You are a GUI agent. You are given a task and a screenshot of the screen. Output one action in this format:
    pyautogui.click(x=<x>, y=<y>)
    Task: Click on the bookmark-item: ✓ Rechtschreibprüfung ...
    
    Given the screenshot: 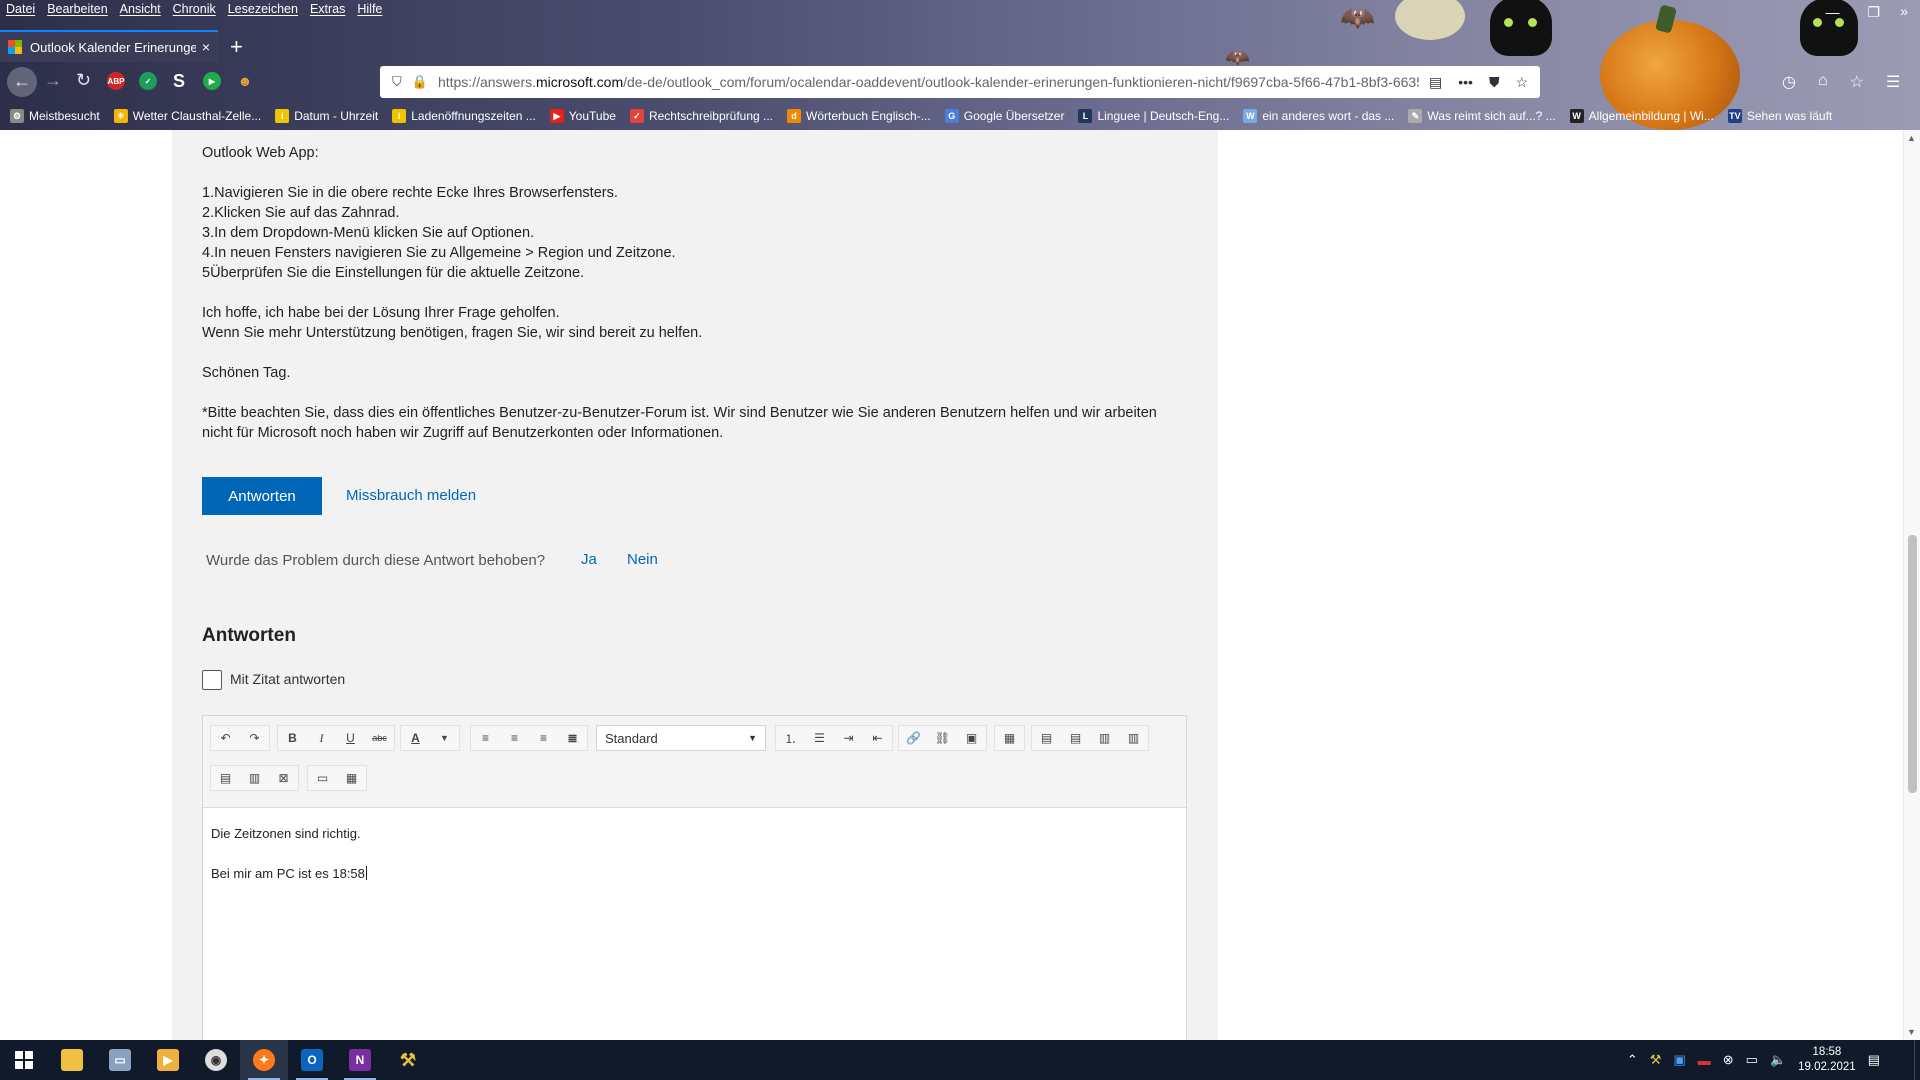 What is the action you would take?
    pyautogui.click(x=701, y=116)
    